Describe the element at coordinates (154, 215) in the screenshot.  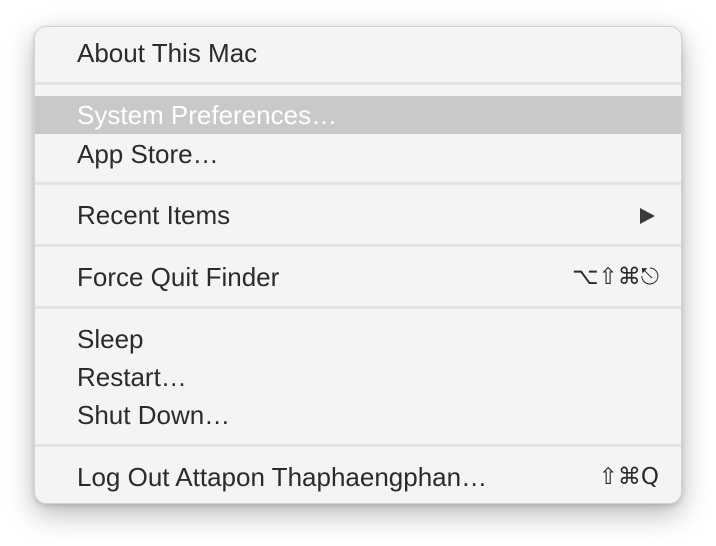
I see `menu-item-label: Recent Items` at that location.